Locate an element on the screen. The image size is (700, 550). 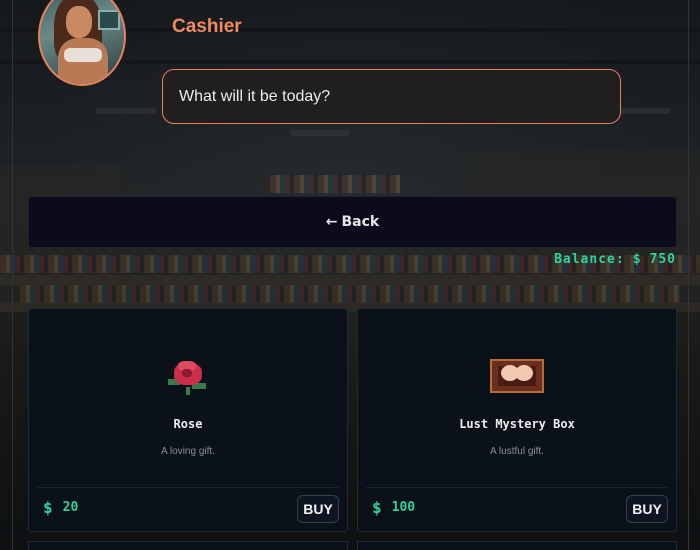
balance-value: 750 is located at coordinates (662, 259).